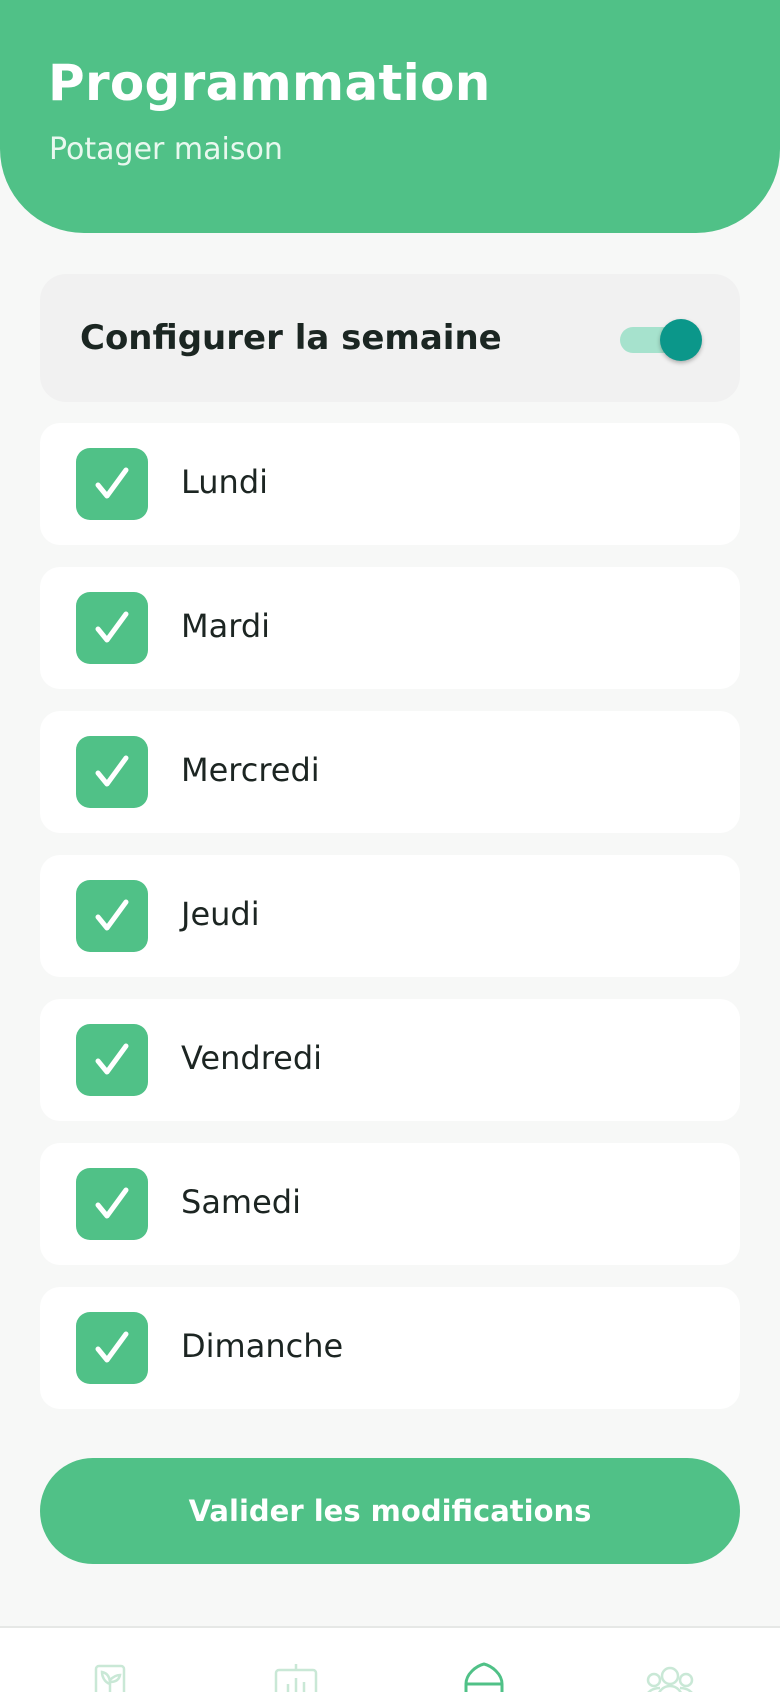 This screenshot has height=1692, width=780. I want to click on day-label: Jeudi, so click(220, 914).